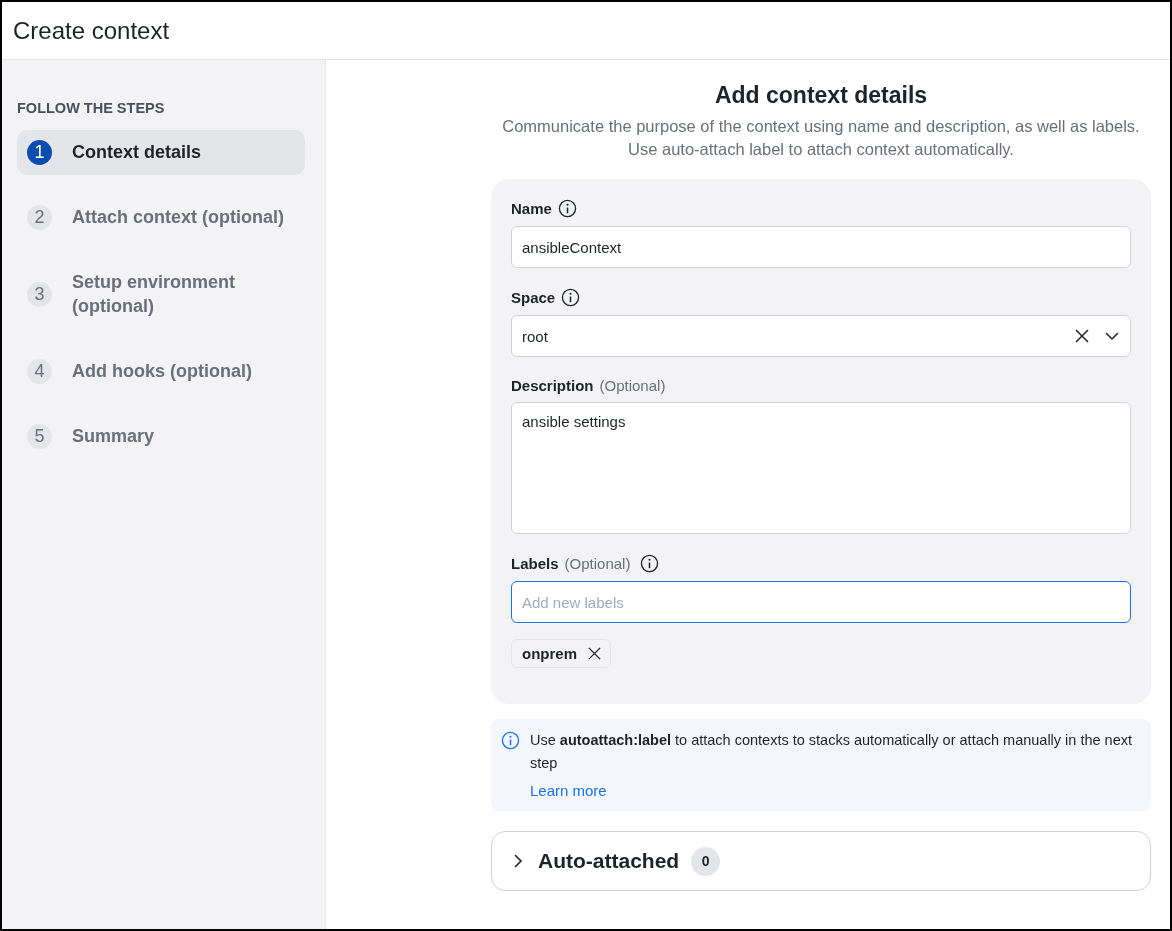 The height and width of the screenshot is (931, 1172). What do you see at coordinates (821, 468) in the screenshot?
I see `description-textarea: ansible settings` at bounding box center [821, 468].